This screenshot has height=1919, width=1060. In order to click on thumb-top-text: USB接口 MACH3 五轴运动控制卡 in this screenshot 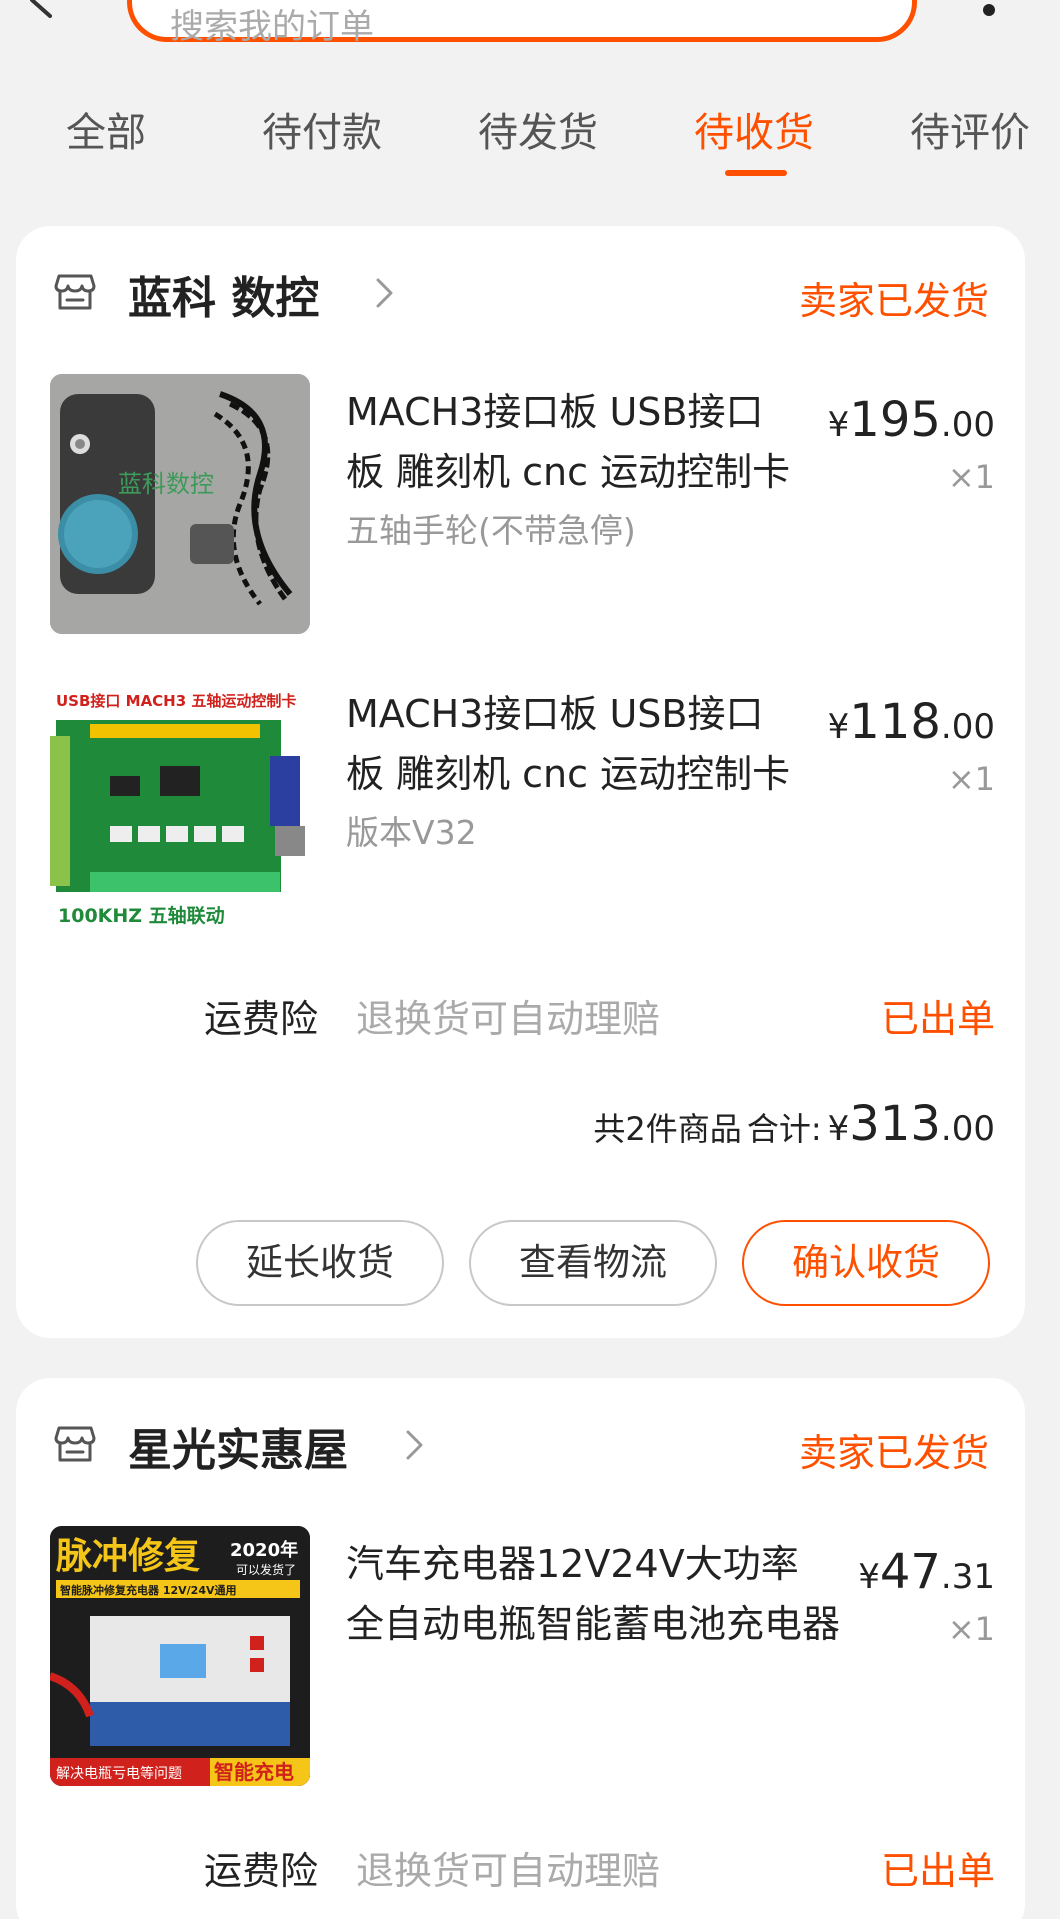, I will do `click(176, 701)`.